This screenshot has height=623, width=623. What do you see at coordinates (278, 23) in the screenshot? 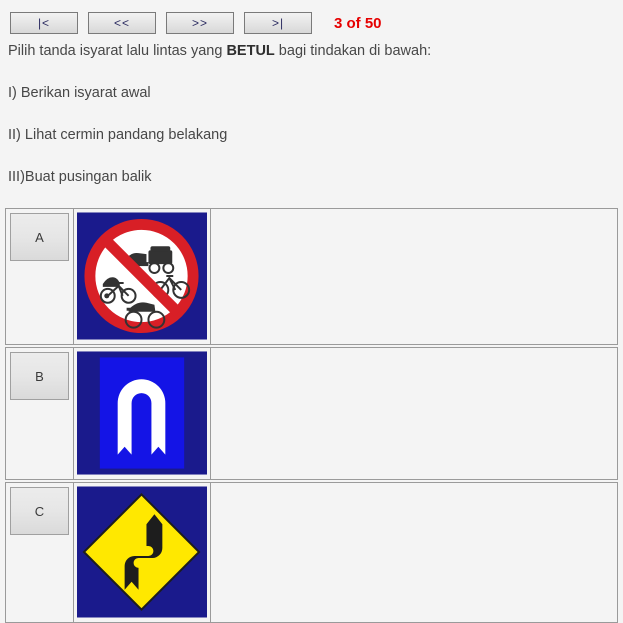
I see `last-button: >|` at bounding box center [278, 23].